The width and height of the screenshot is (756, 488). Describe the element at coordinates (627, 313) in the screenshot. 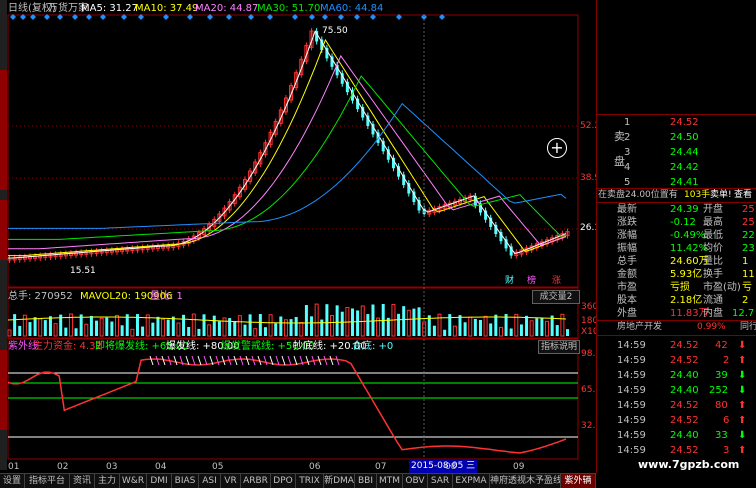

I see `stat-label: 外盘` at that location.